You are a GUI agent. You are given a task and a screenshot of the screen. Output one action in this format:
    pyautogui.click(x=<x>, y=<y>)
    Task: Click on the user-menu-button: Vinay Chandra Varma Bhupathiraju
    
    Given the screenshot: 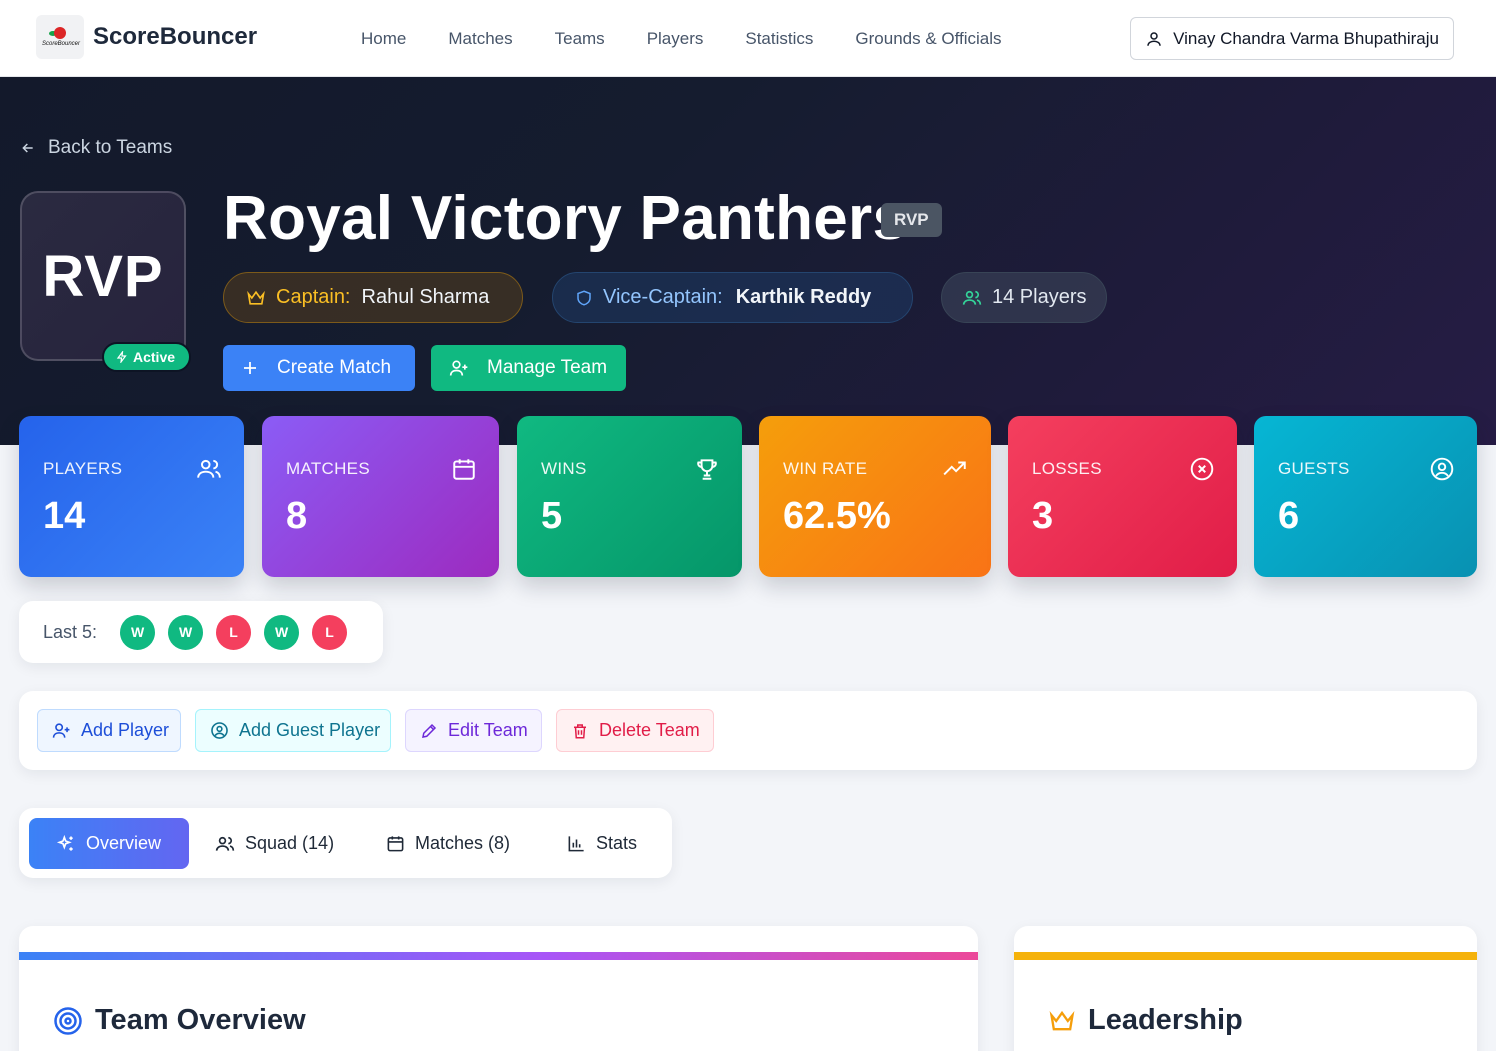 What is the action you would take?
    pyautogui.click(x=1292, y=38)
    